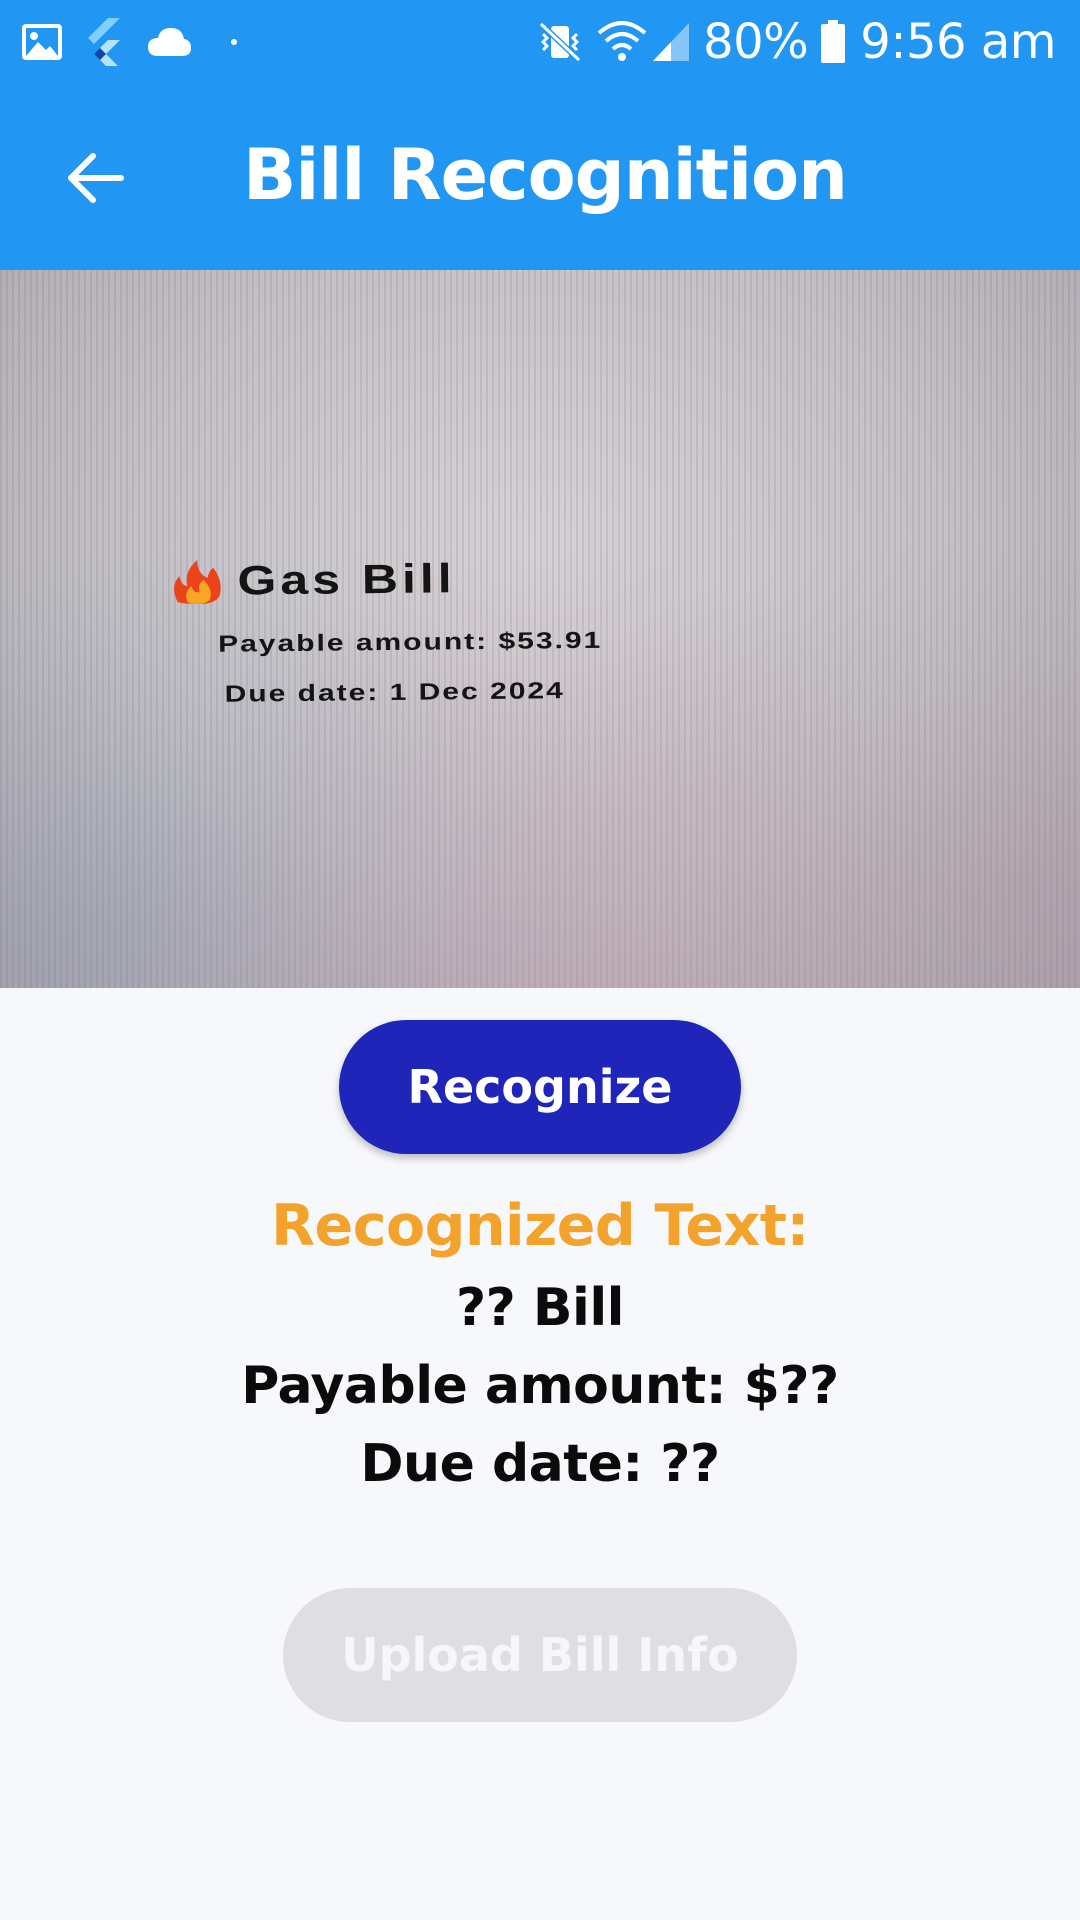  I want to click on battery-icon, so click(833, 42).